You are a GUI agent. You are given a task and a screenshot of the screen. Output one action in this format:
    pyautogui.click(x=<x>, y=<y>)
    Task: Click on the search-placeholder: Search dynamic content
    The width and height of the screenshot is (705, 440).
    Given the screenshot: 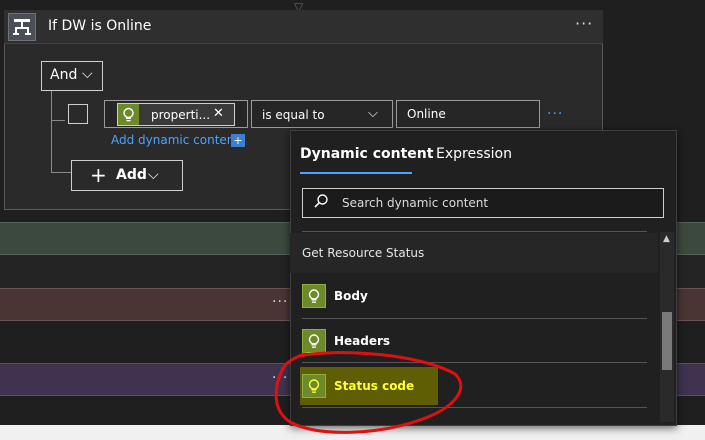 What is the action you would take?
    pyautogui.click(x=415, y=203)
    